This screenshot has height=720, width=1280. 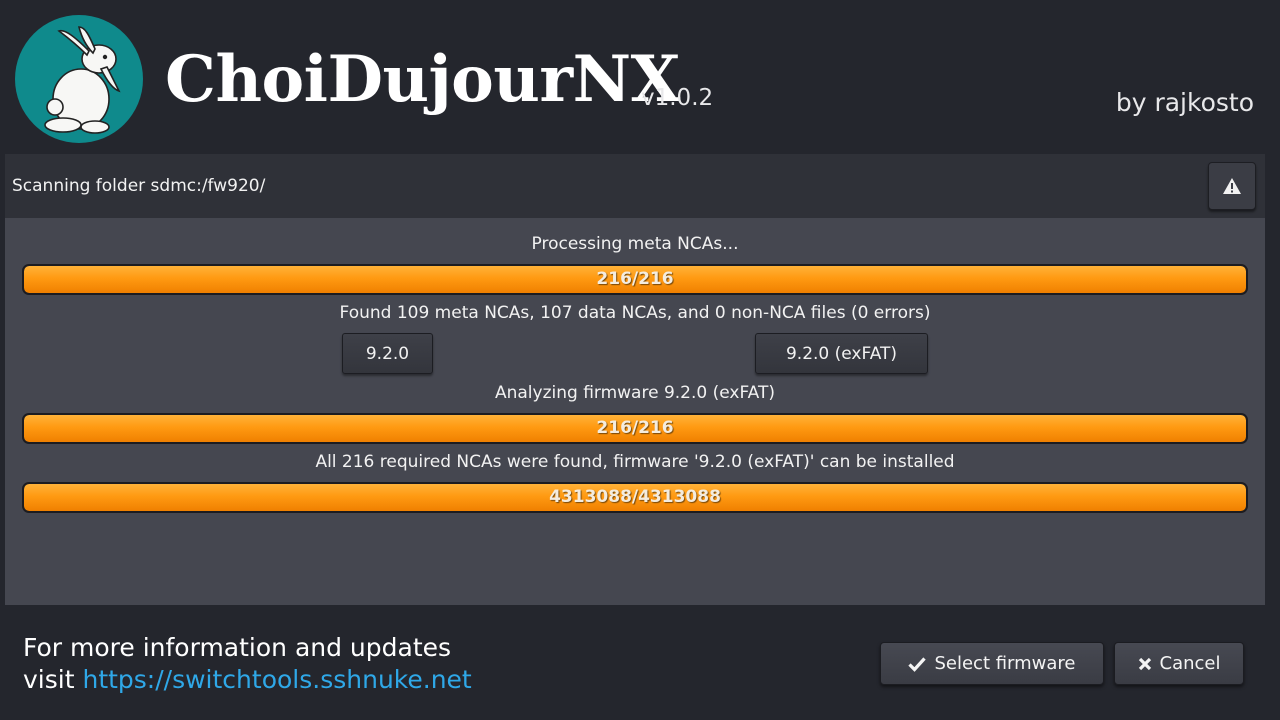 I want to click on app-author: by rajkosto, so click(x=1184, y=102).